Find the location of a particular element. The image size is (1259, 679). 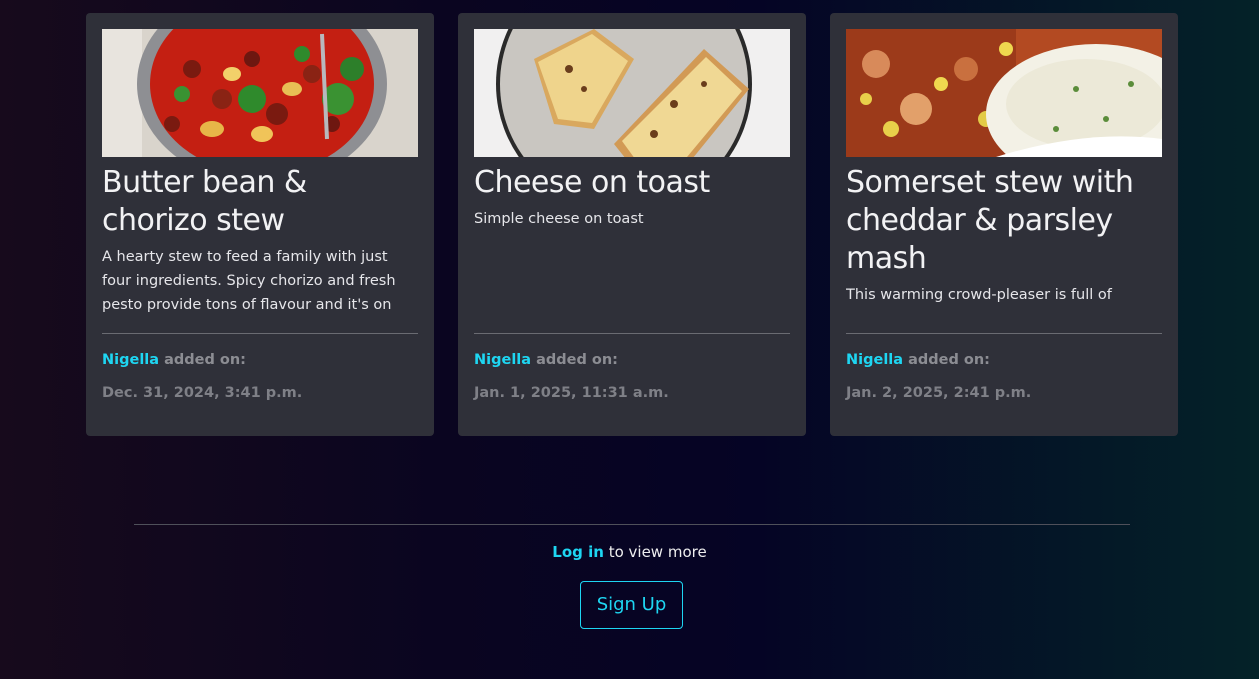

login-link: Log in is located at coordinates (578, 552).